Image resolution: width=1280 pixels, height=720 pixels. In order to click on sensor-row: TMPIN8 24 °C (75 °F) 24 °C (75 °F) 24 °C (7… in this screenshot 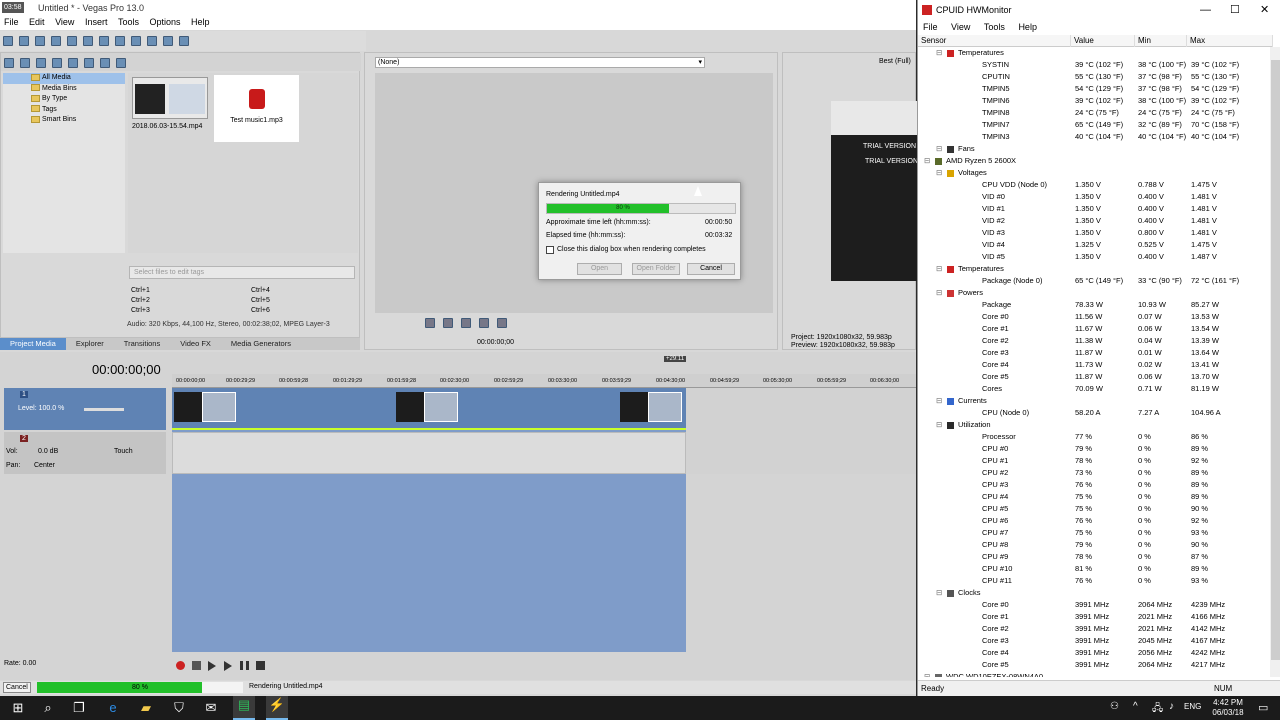, I will do `click(1094, 113)`.